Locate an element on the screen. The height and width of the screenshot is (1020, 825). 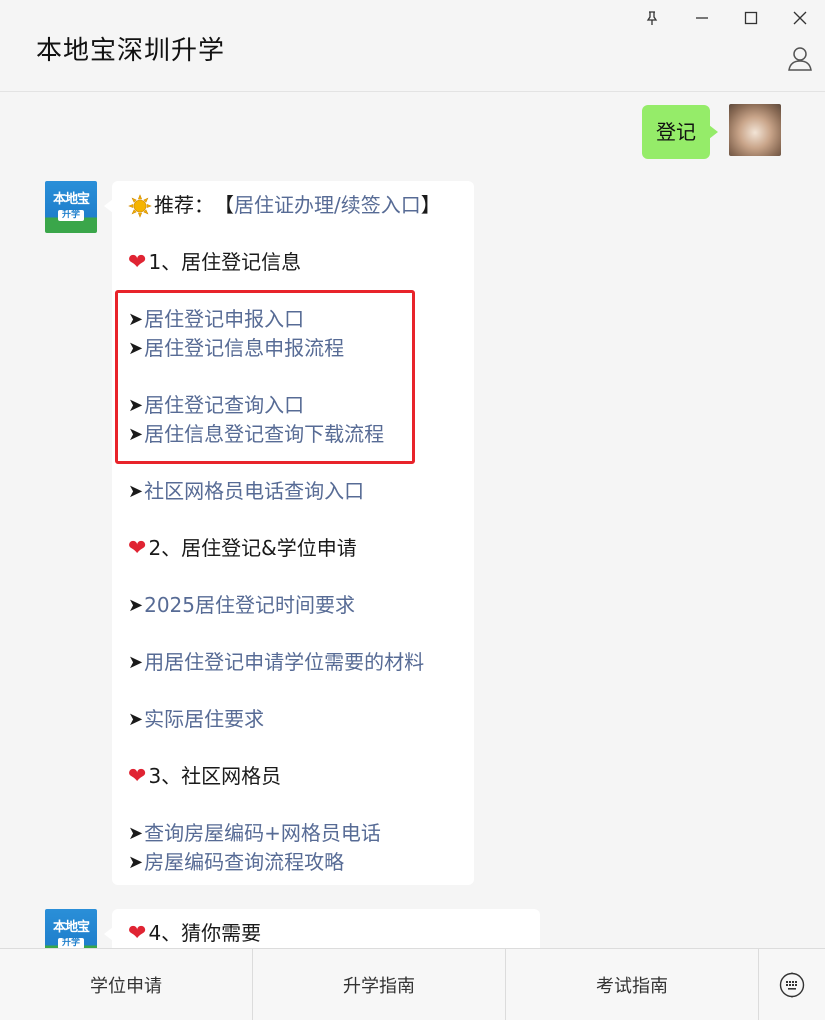
received-message-bubble: ❤ 4、猜你需要 is located at coordinates (322, 928).